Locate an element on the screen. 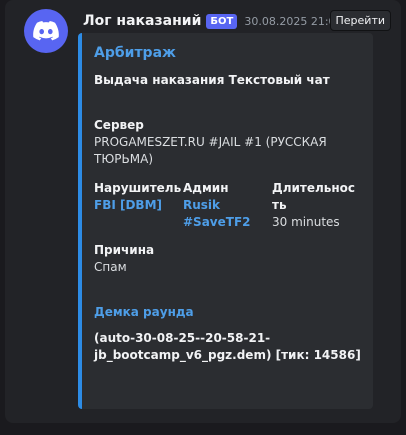 This screenshot has height=435, width=406. timestamp: 30.08.2025 21:02 is located at coordinates (293, 21).